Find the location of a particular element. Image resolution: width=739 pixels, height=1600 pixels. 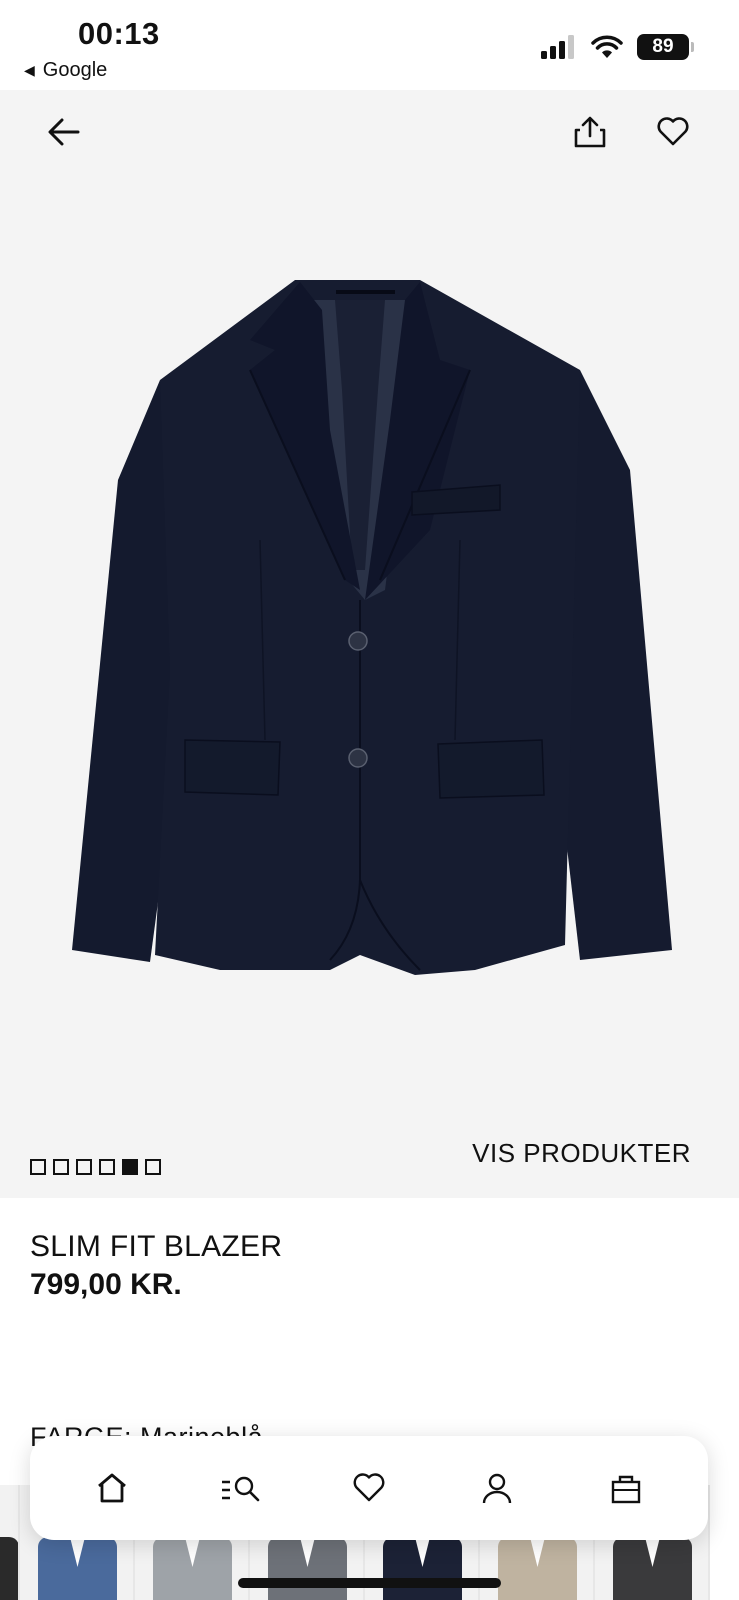

back-to-app: ◀ Google is located at coordinates (65, 70).